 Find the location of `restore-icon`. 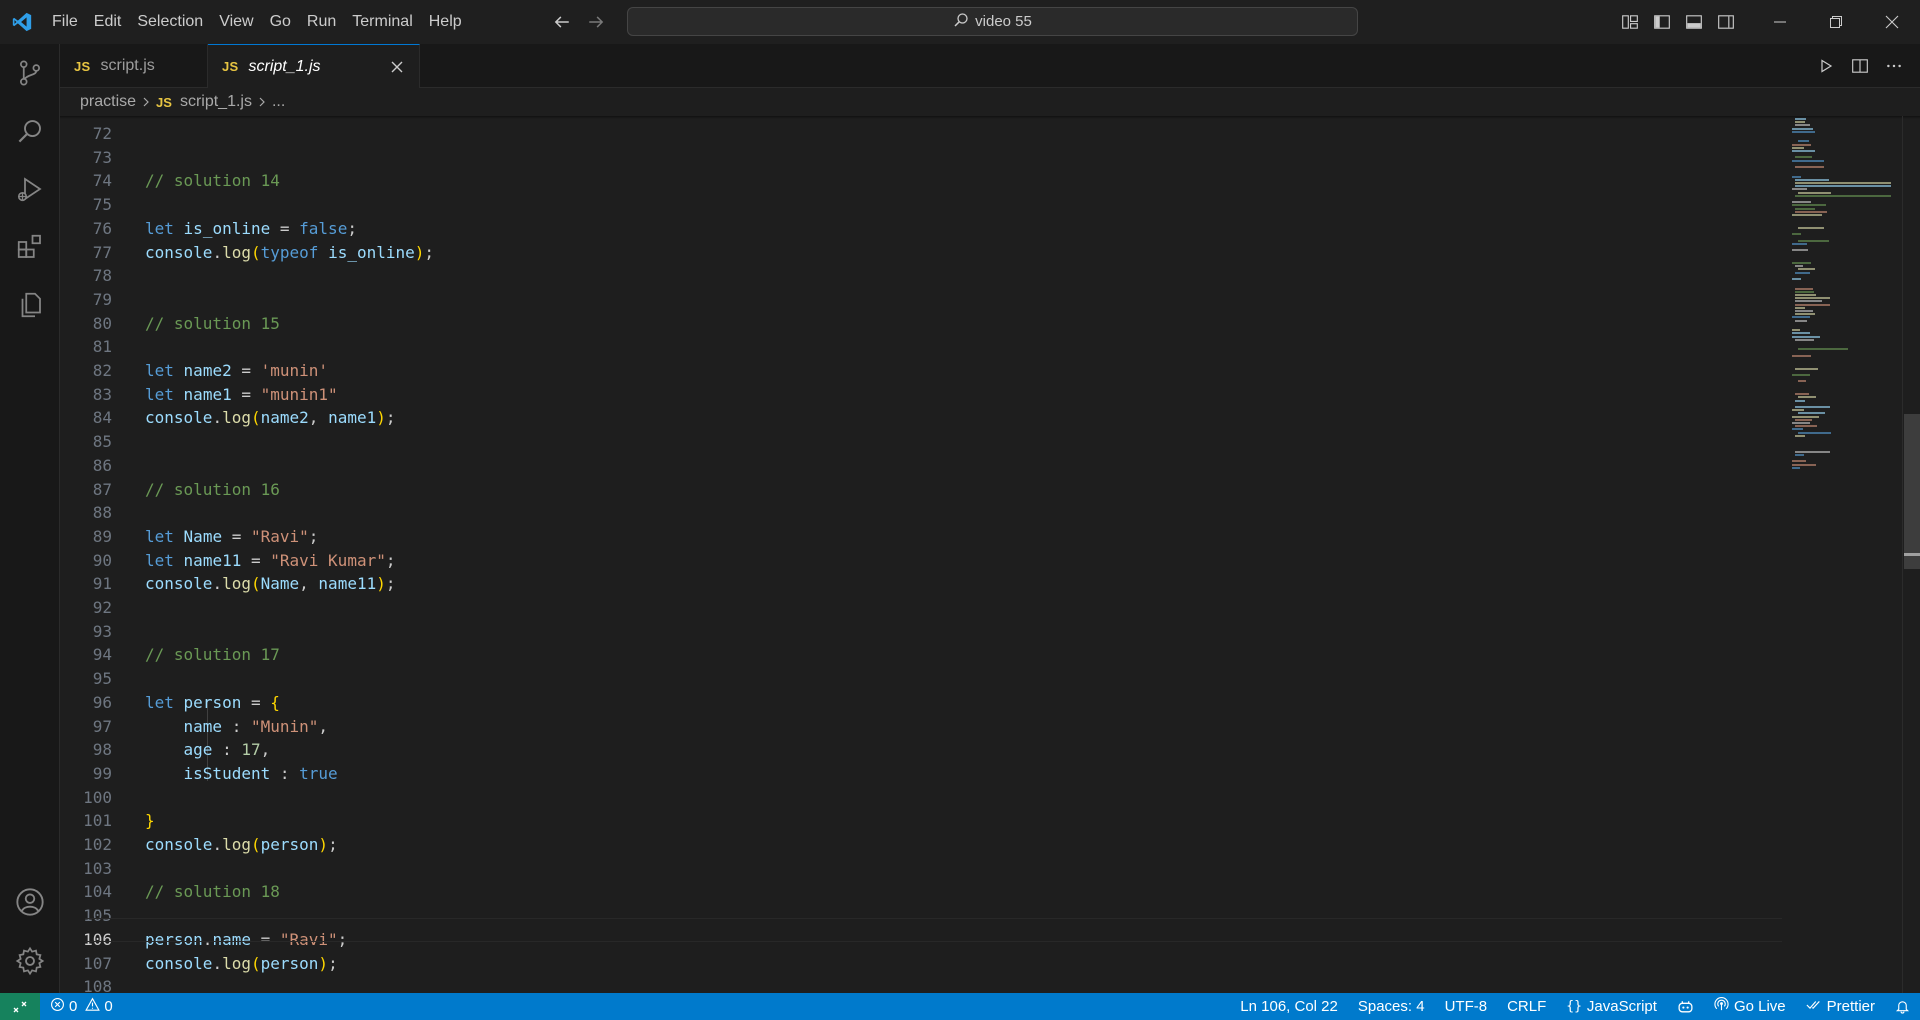

restore-icon is located at coordinates (1836, 22).